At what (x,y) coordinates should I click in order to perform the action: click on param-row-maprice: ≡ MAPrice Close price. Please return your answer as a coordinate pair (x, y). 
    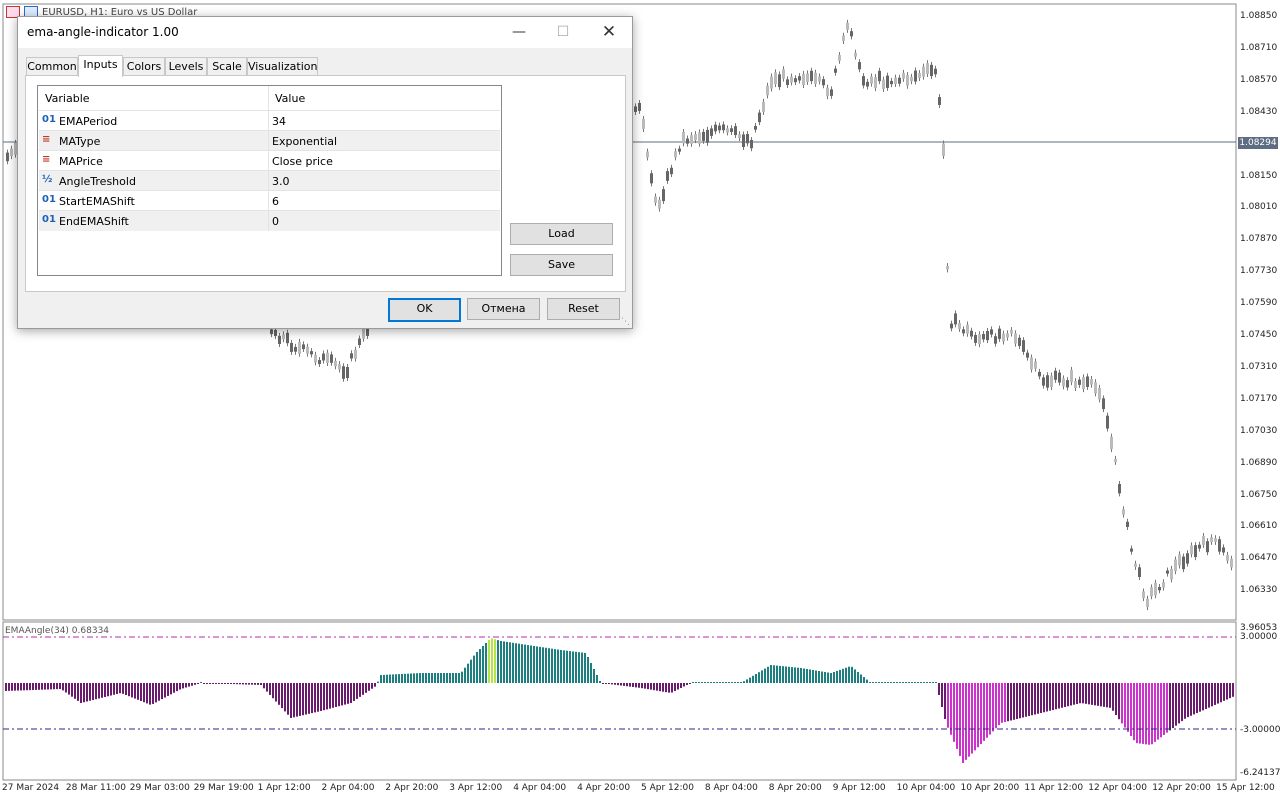
    Looking at the image, I should click on (269, 160).